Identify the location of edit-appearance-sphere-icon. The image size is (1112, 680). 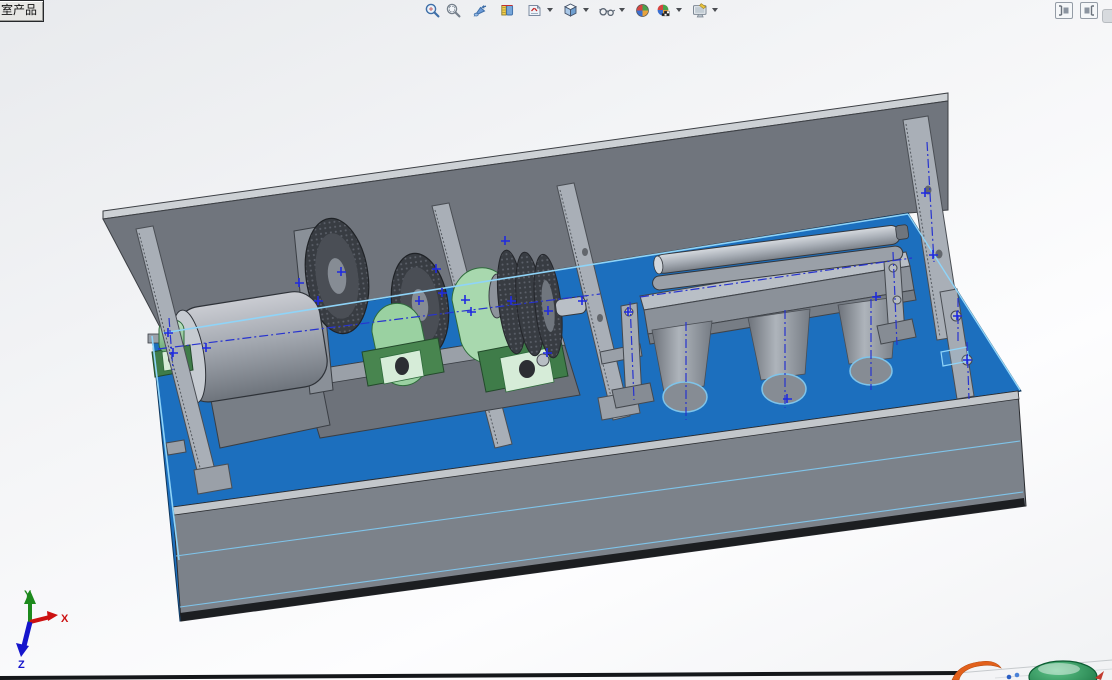
(663, 10).